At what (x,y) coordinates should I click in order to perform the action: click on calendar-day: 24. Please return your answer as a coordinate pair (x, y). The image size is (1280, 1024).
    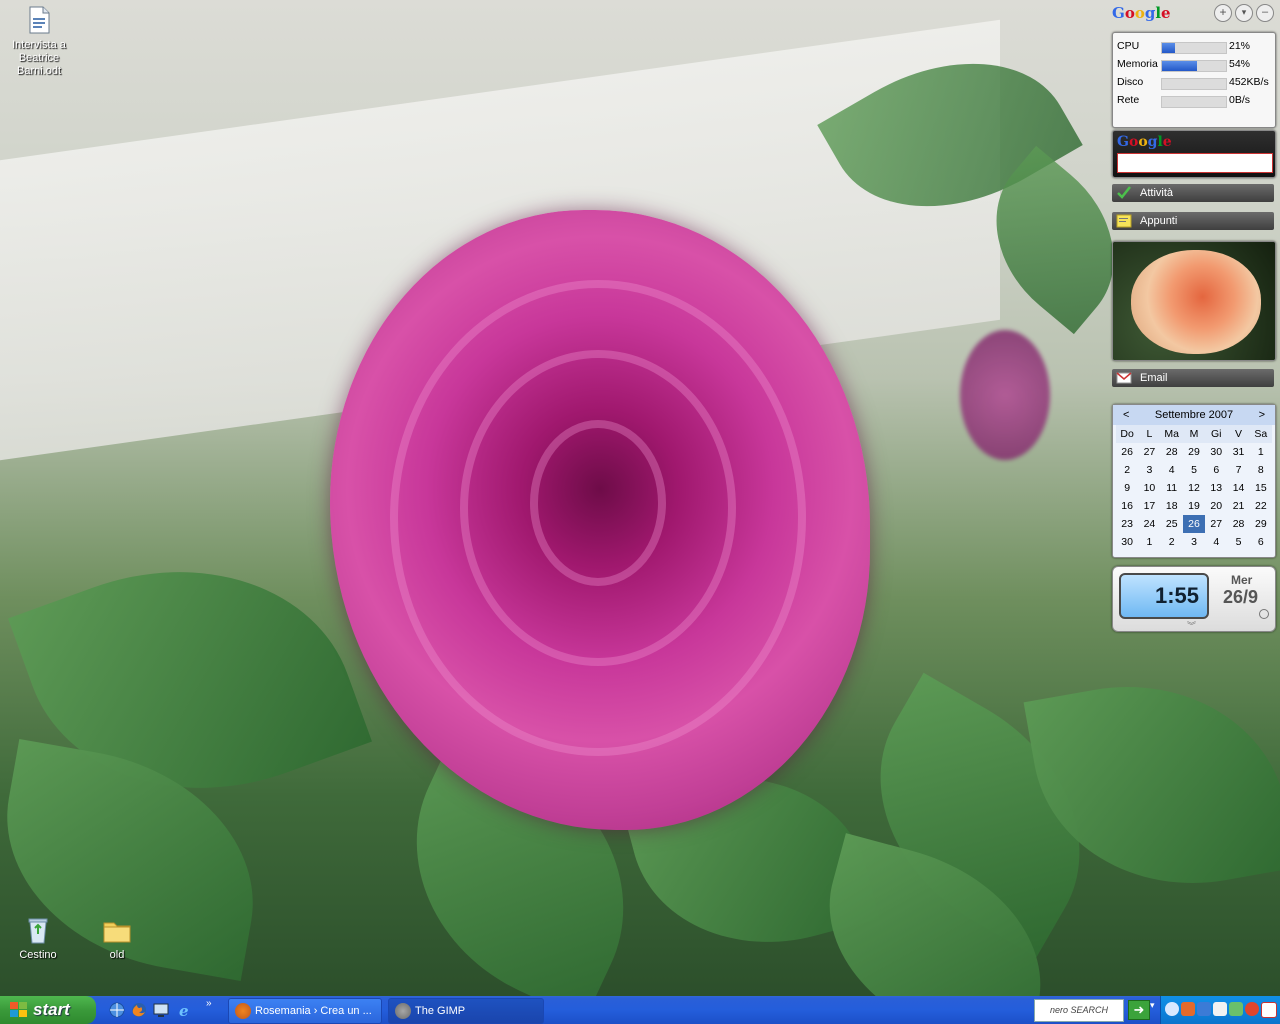
    Looking at the image, I should click on (1149, 524).